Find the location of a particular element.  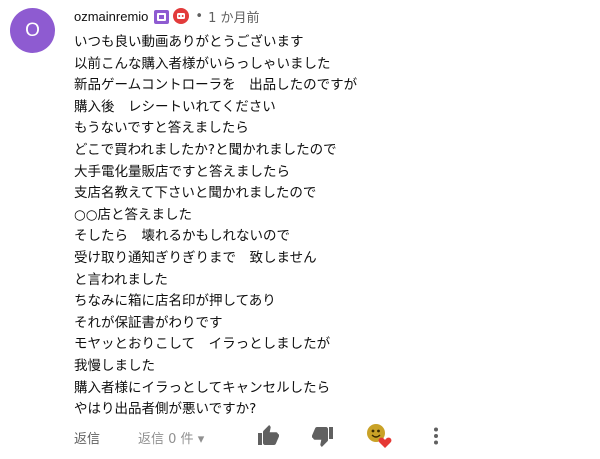

comment-line: 我慢しました is located at coordinates (114, 365).